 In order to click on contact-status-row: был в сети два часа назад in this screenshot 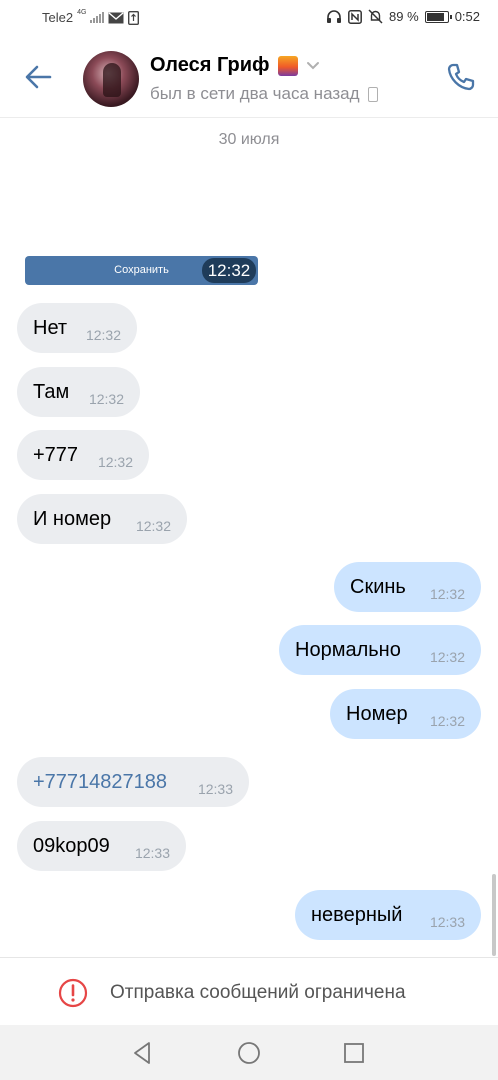, I will do `click(264, 94)`.